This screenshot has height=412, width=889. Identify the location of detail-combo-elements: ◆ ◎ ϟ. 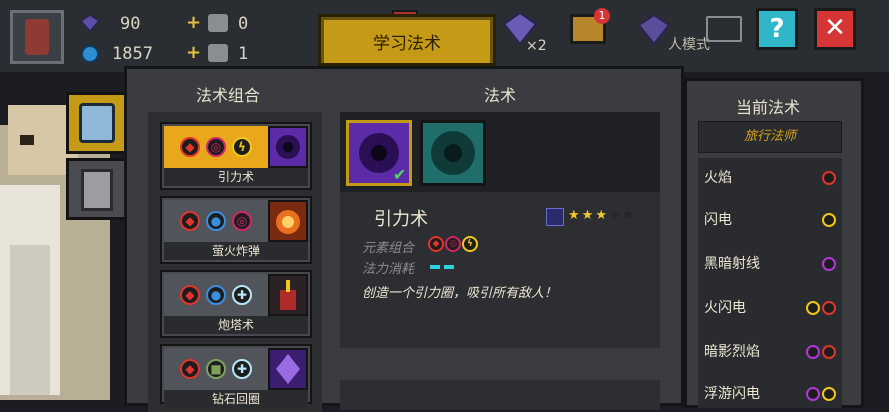
(453, 244).